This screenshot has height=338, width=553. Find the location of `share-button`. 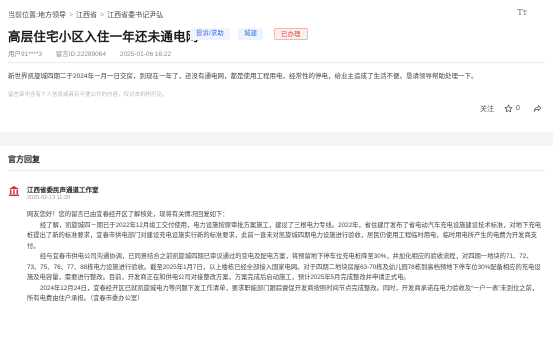

share-button is located at coordinates (537, 108).